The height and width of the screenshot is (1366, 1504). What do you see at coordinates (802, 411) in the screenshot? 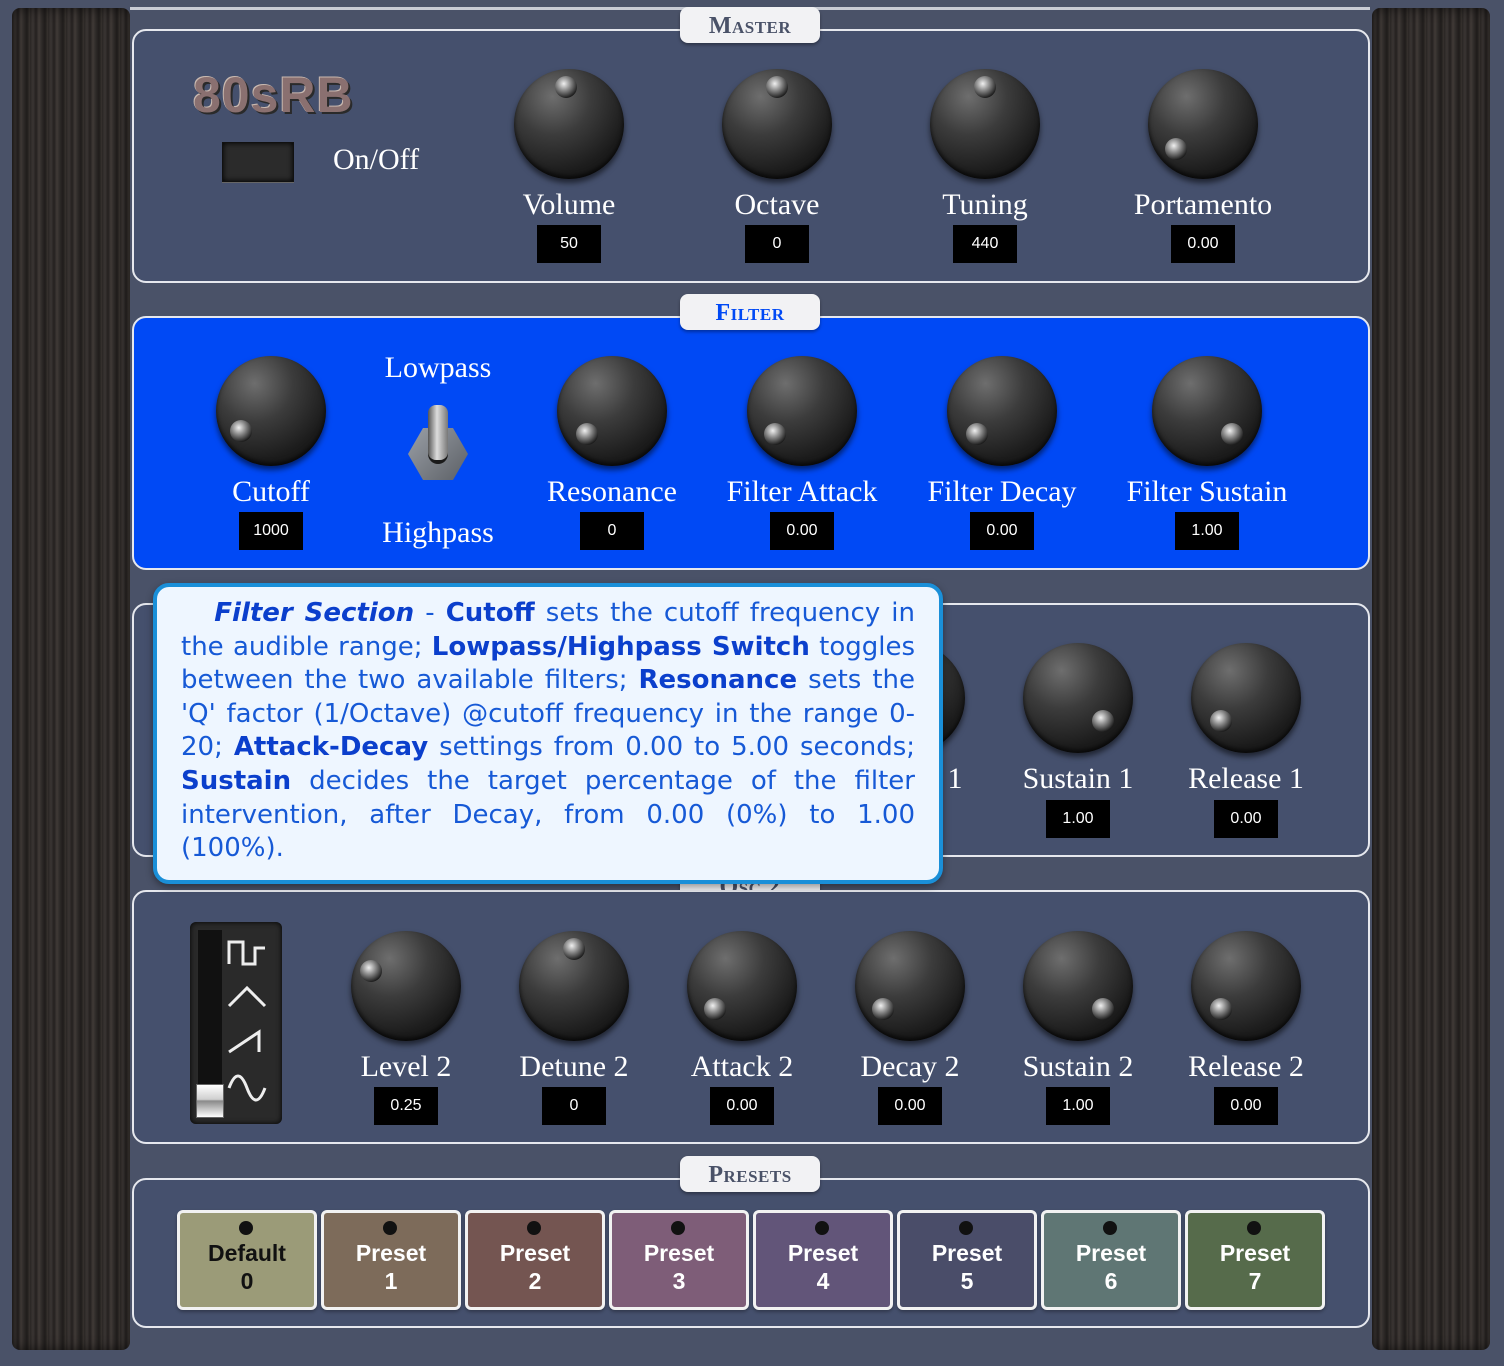
I see `filter-attack-knob` at bounding box center [802, 411].